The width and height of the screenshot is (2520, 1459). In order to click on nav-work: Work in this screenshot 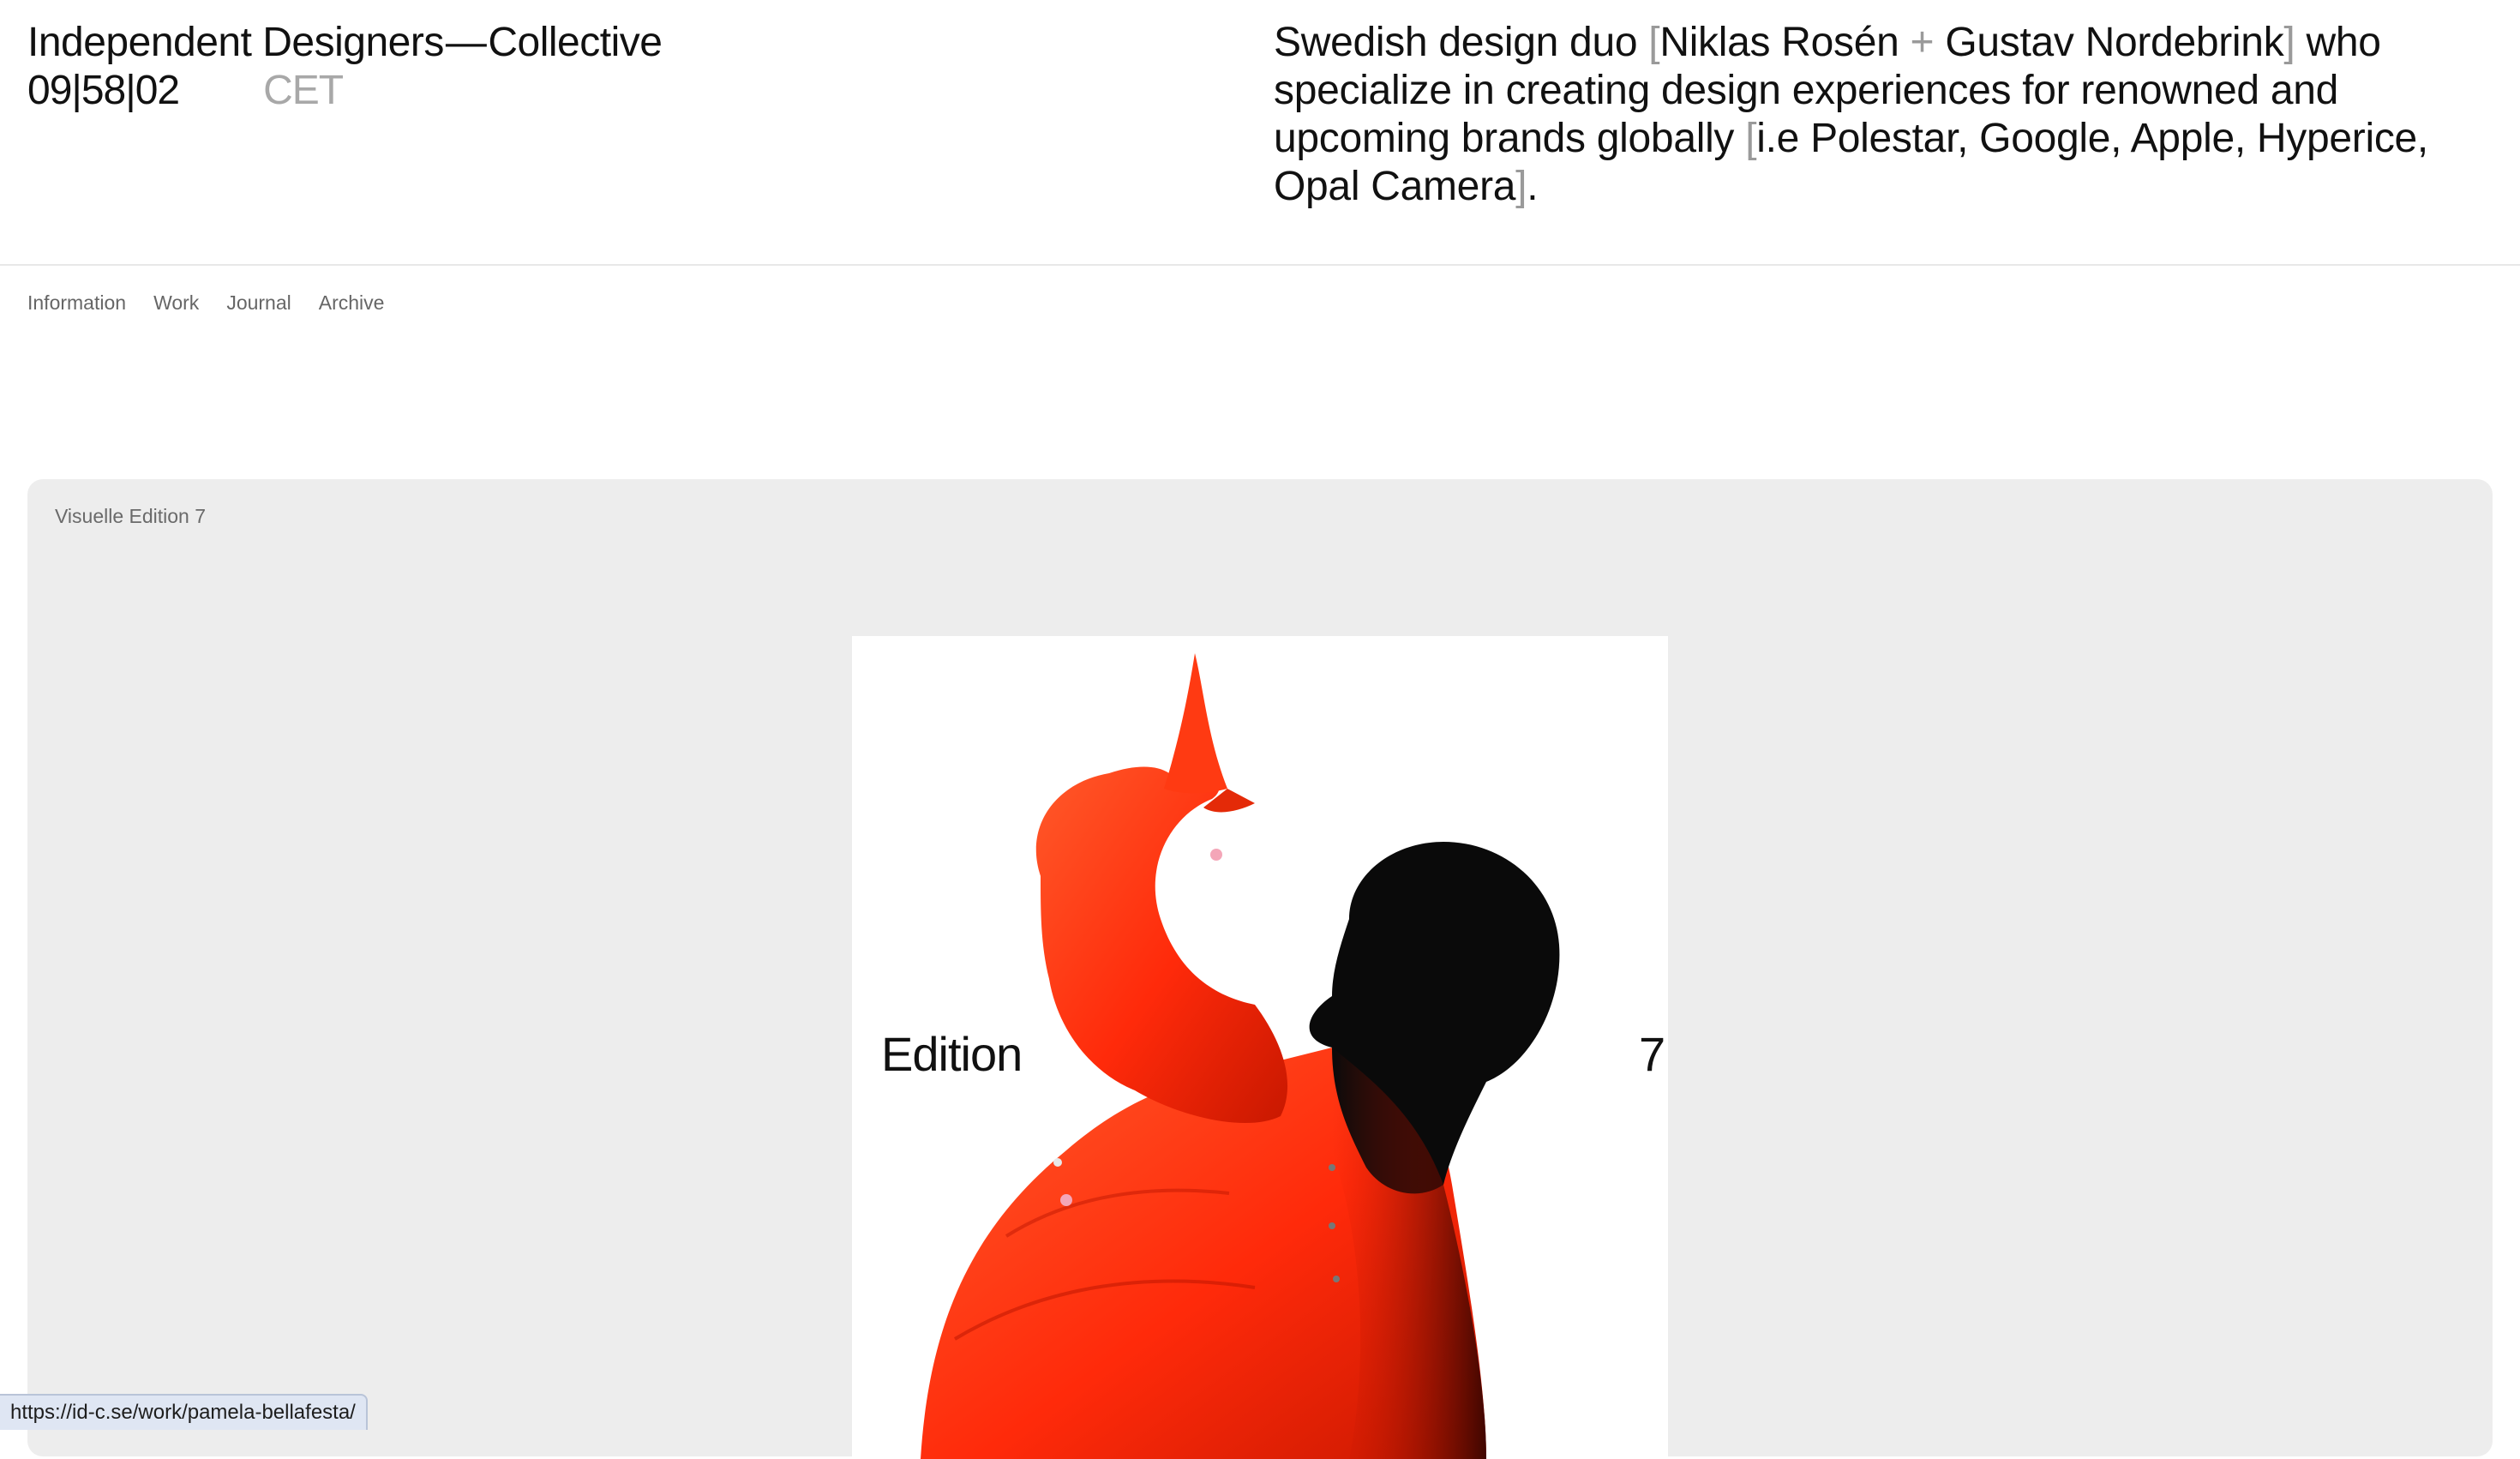, I will do `click(176, 303)`.